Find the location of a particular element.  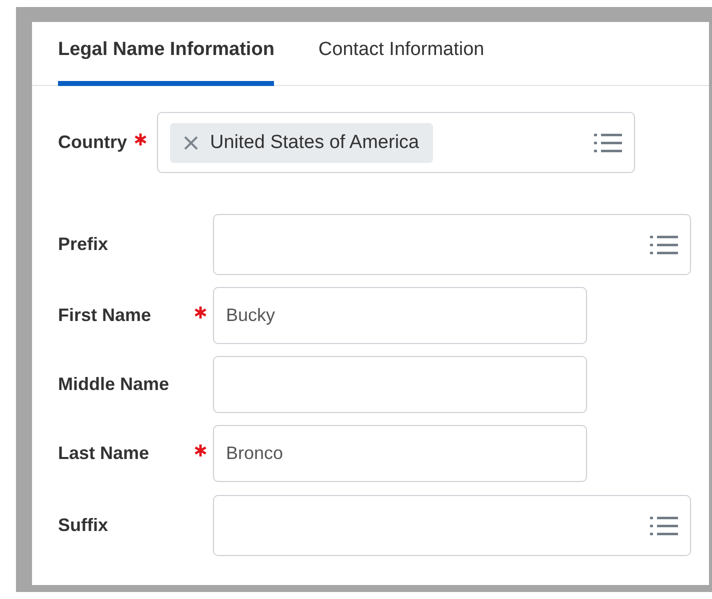

remove-icon is located at coordinates (191, 143).